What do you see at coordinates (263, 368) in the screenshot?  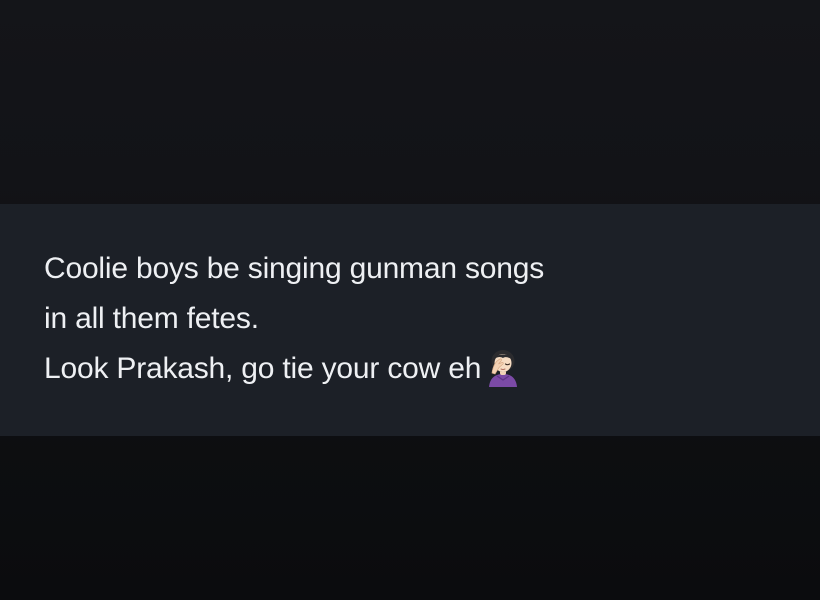 I see `tweet-line-3-text: Look Prakash, go tie your cow eh` at bounding box center [263, 368].